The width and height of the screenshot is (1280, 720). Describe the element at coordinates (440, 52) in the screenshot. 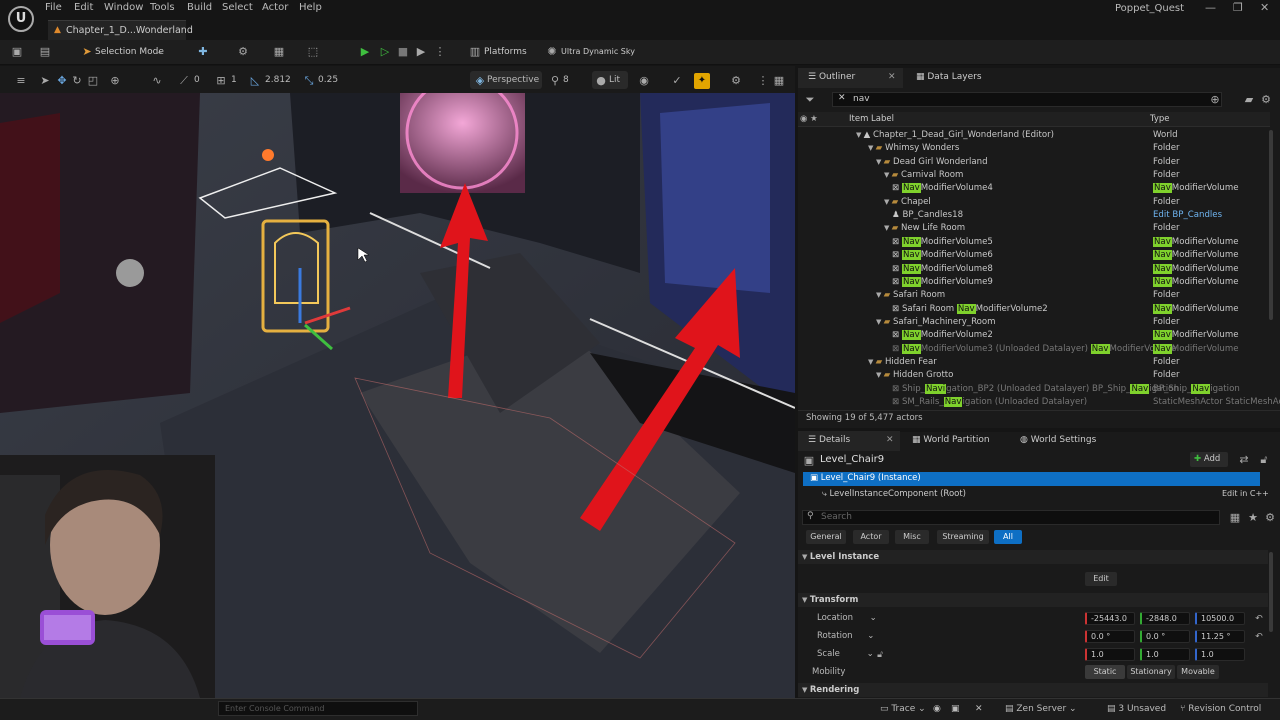

I see `more-options-icon: ⋮` at that location.